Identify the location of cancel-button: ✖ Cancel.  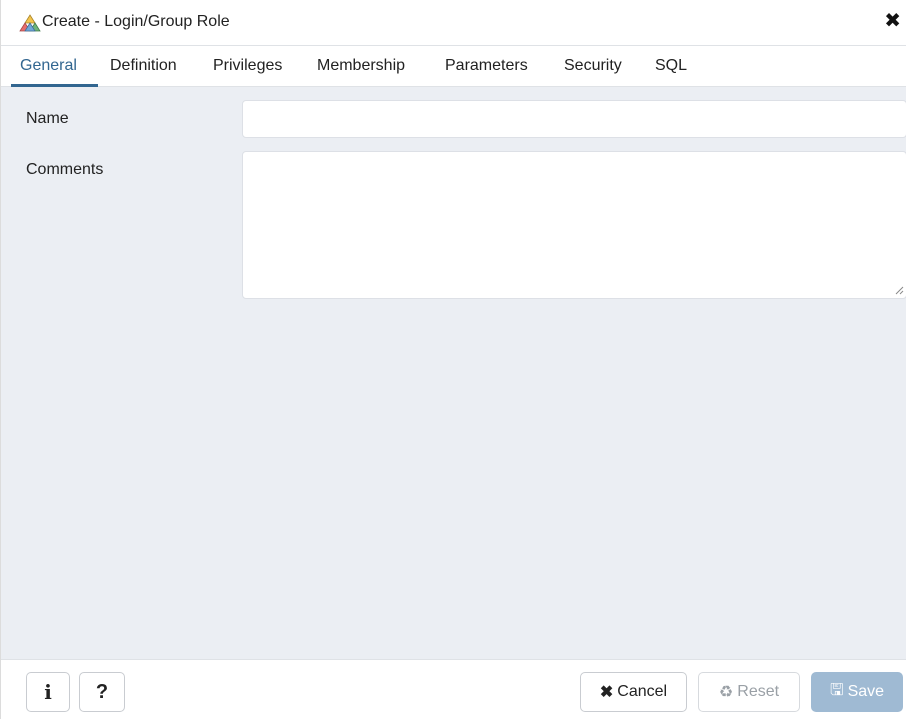
(633, 692).